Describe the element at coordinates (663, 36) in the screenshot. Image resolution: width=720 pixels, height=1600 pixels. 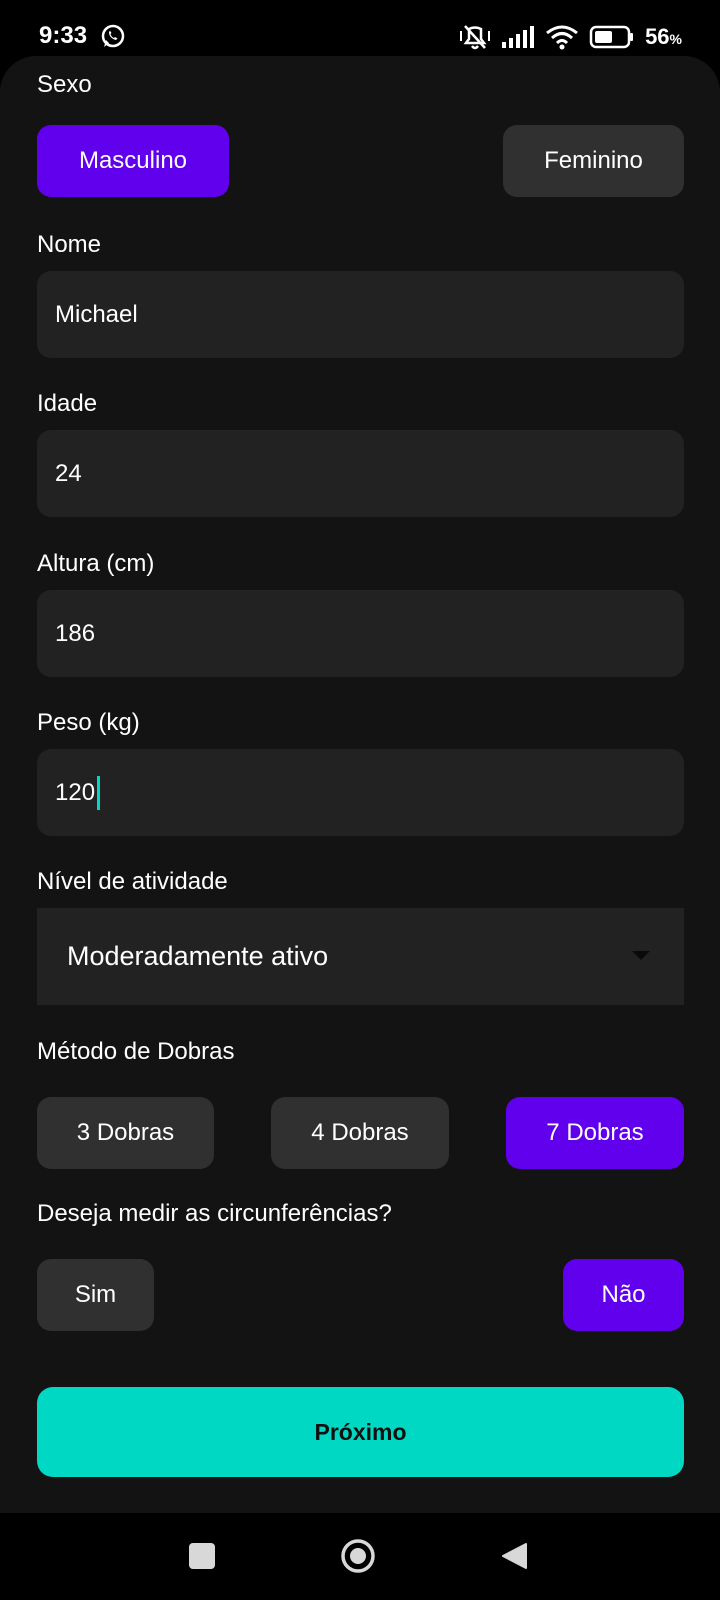
I see `battery-percent: 56%` at that location.